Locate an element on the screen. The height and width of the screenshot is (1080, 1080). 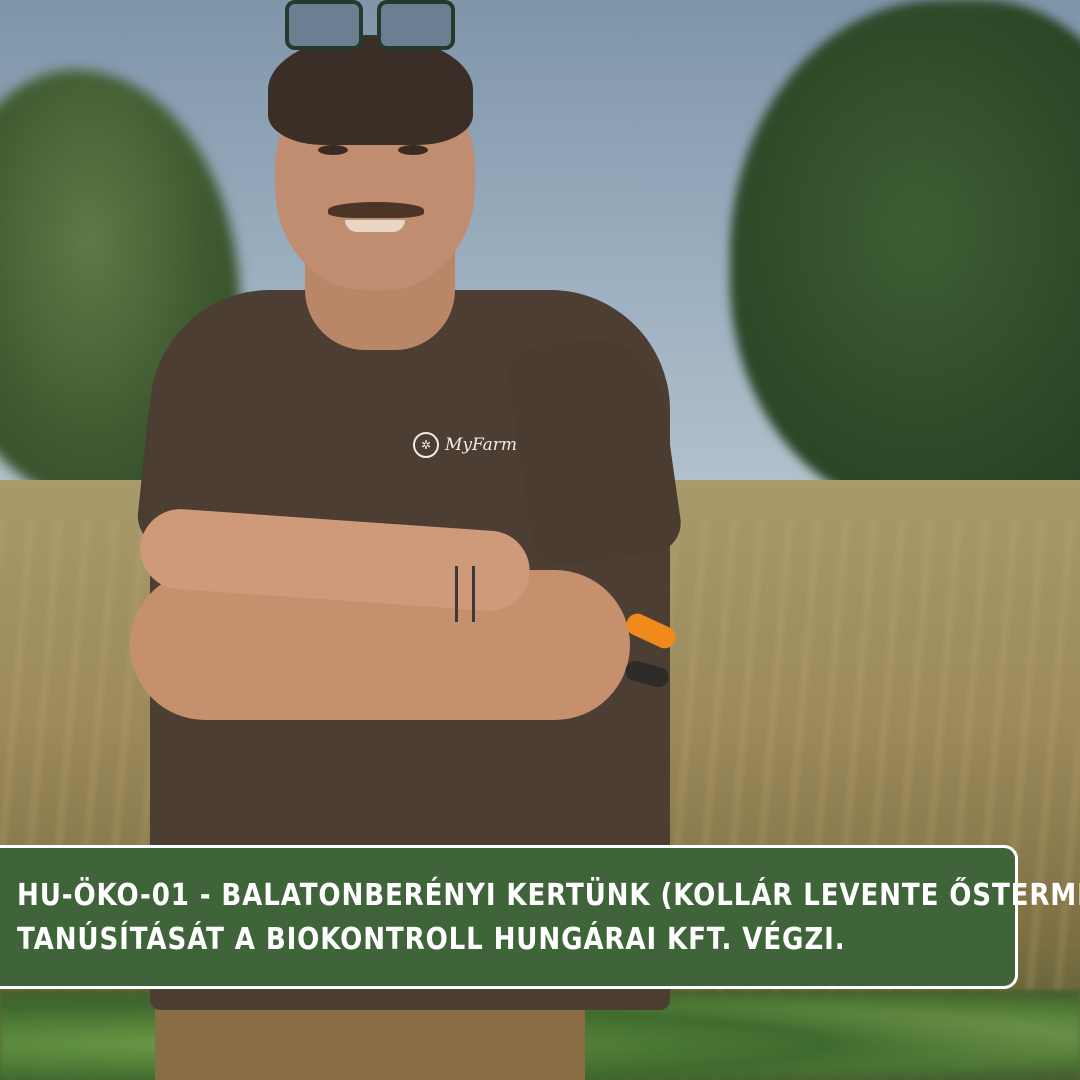
moustache is located at coordinates (376, 210).